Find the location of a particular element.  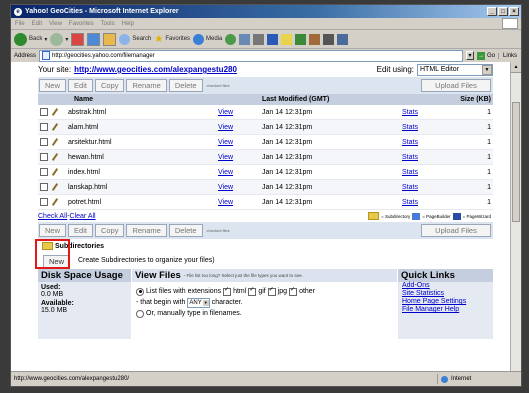

file-manager-help-link: File Manager Help is located at coordinates (447, 310).